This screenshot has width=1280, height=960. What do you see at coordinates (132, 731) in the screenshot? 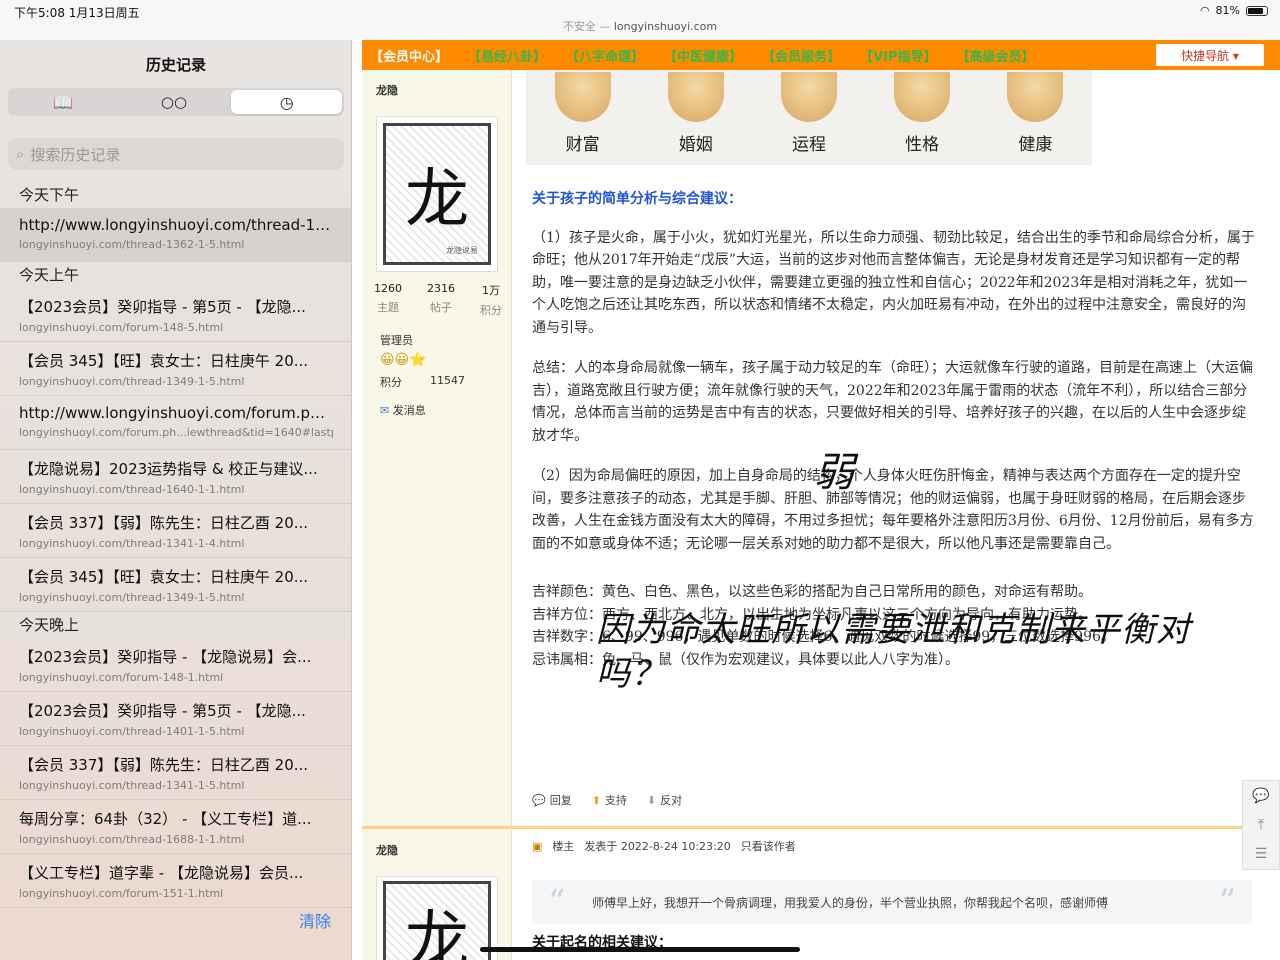
I see `history-item-url: longyinshuoyi.com/thread-1401-1-5.html` at bounding box center [132, 731].